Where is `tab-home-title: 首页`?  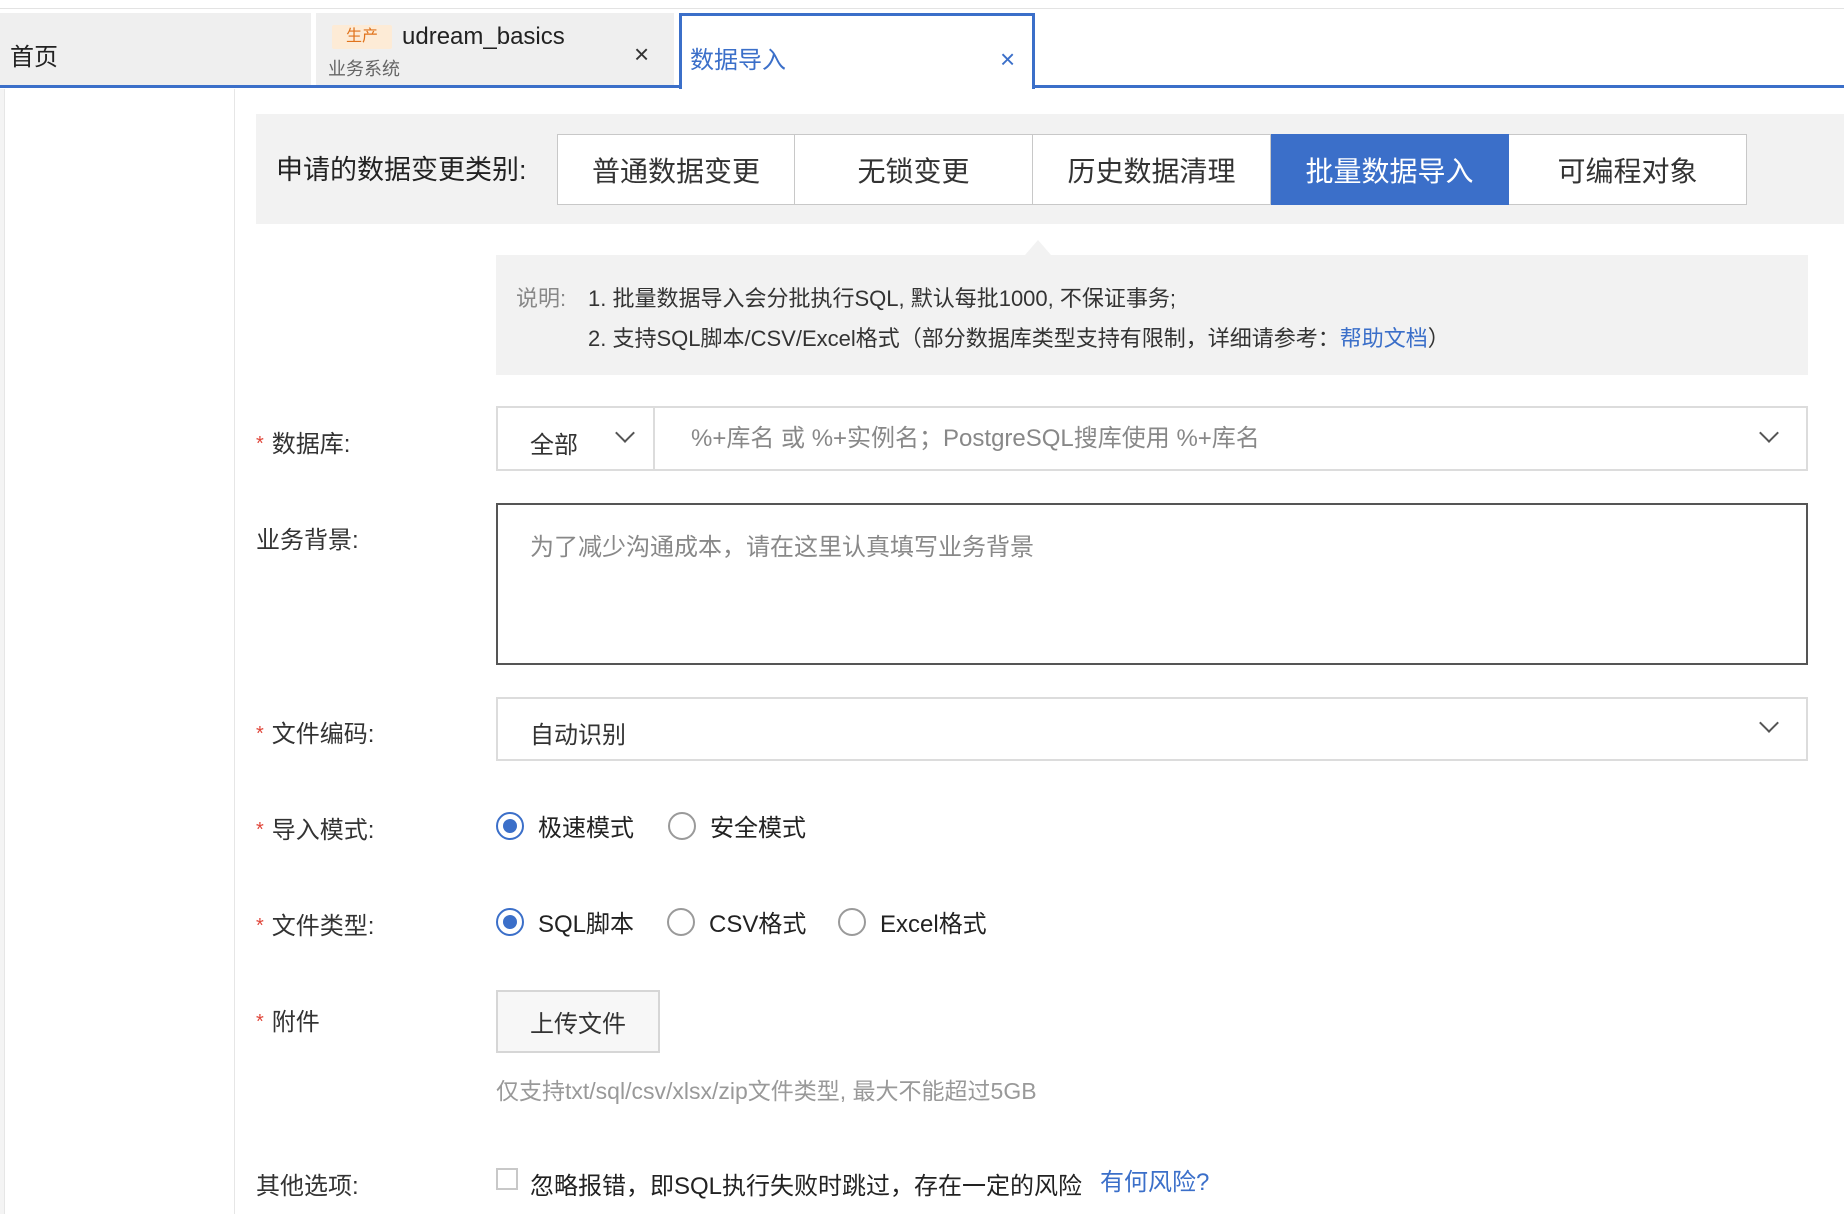 tab-home-title: 首页 is located at coordinates (34, 57).